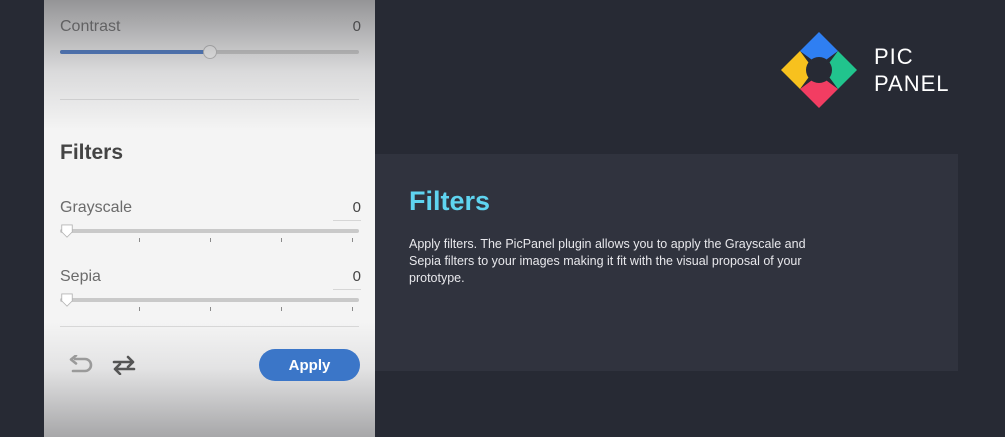  I want to click on contrast-slider-thumb, so click(209, 52).